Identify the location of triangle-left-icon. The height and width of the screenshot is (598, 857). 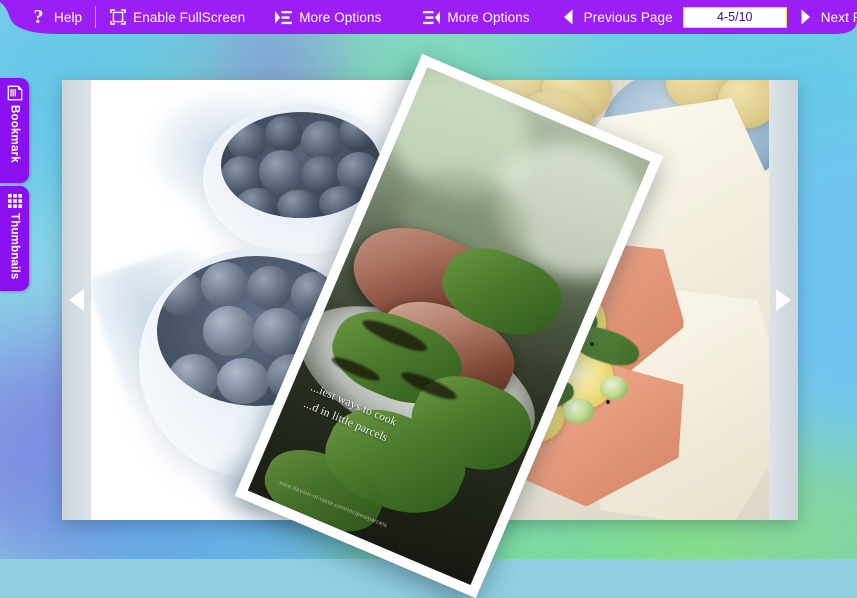
(76, 300).